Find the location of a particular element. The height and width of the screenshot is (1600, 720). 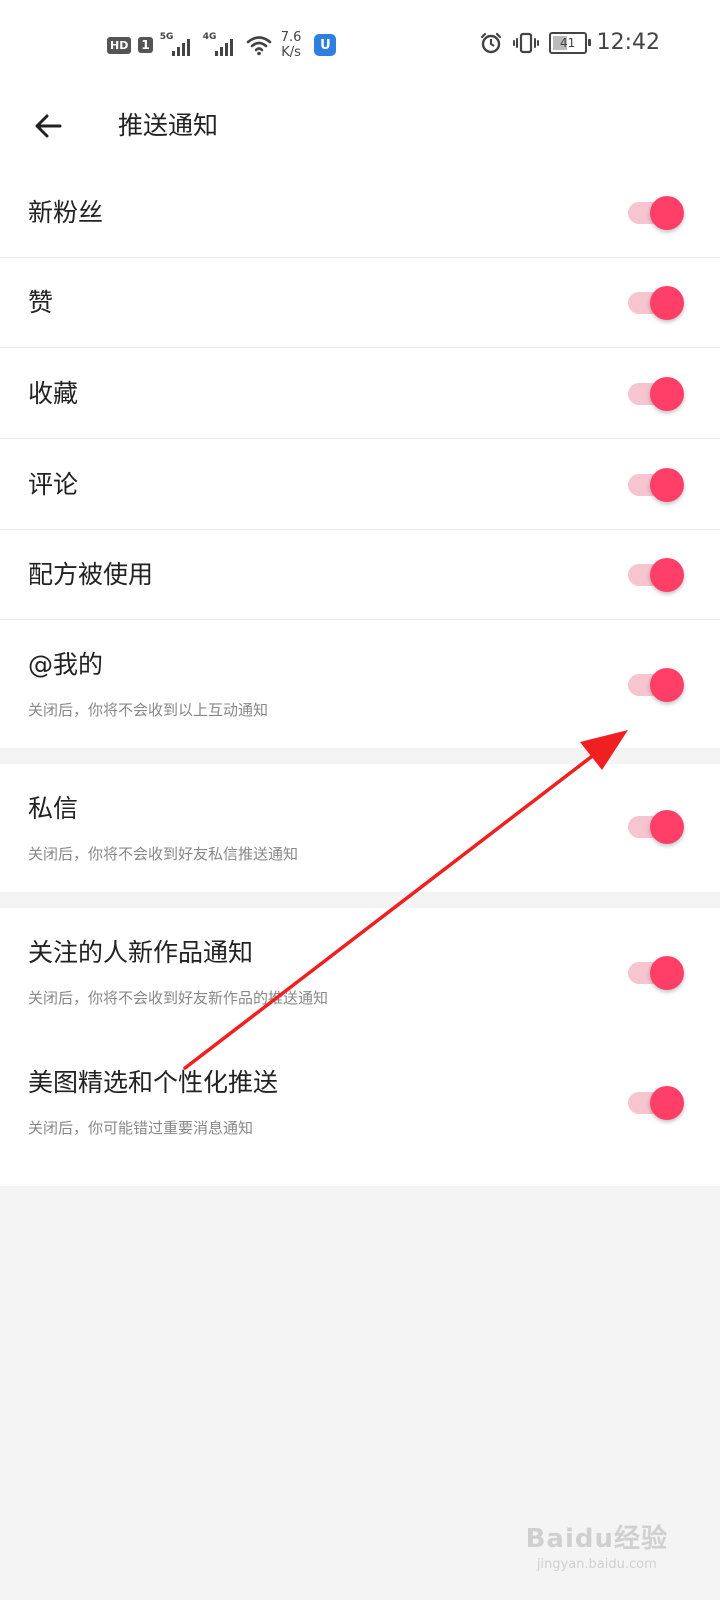

new-followers-toggle is located at coordinates (656, 212).